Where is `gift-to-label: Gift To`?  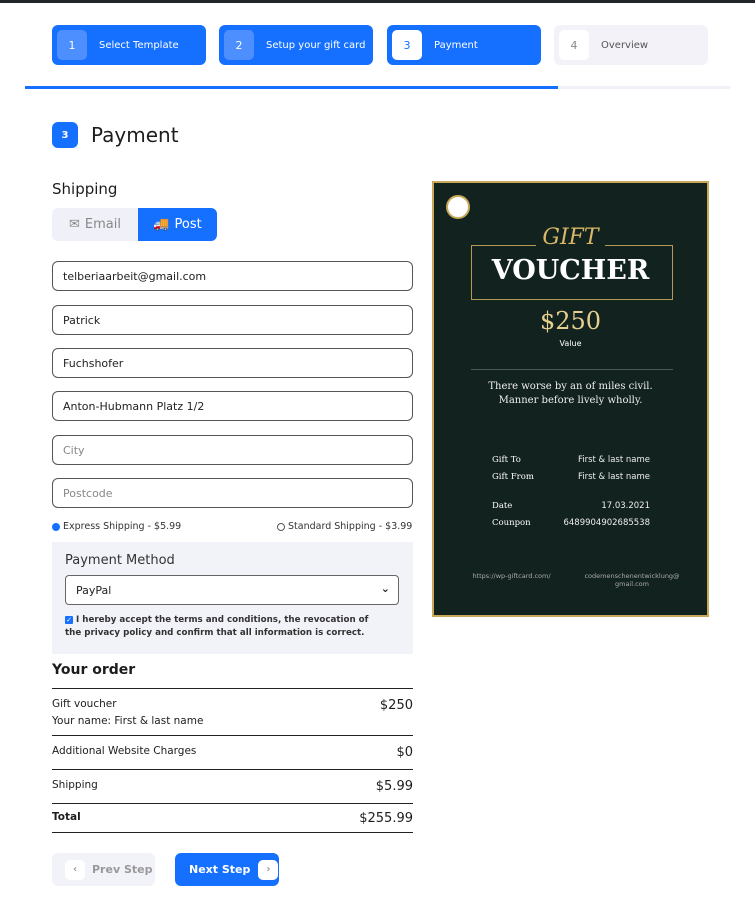 gift-to-label: Gift To is located at coordinates (506, 460).